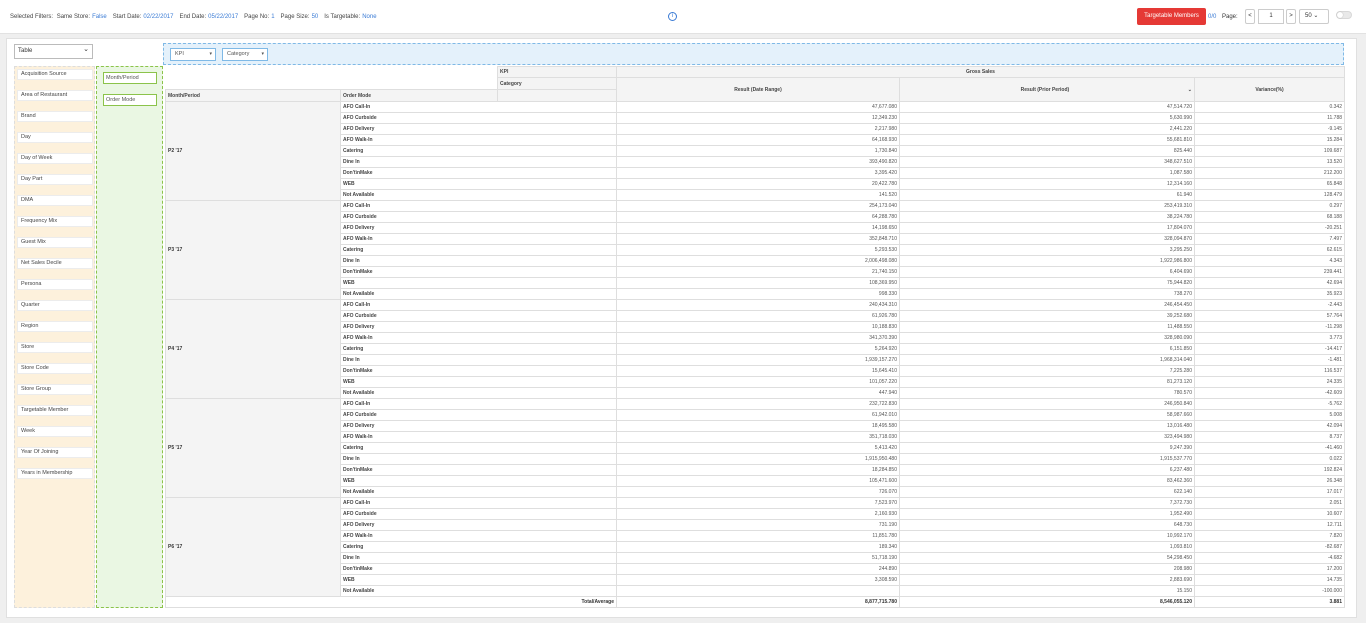  I want to click on info-icon: i, so click(672, 16).